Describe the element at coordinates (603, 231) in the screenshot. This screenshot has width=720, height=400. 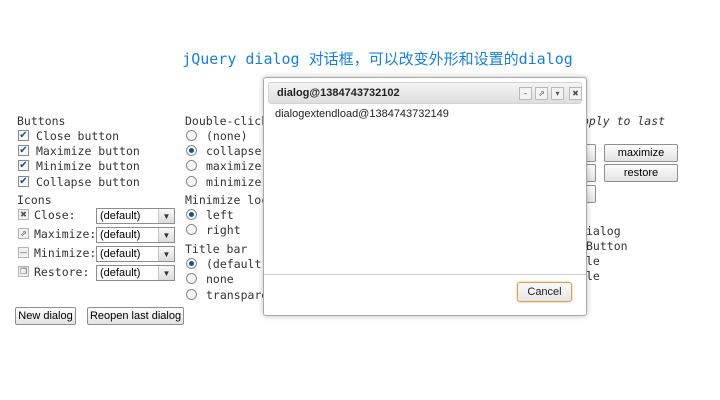
I see `partial-text-1: ialog` at that location.